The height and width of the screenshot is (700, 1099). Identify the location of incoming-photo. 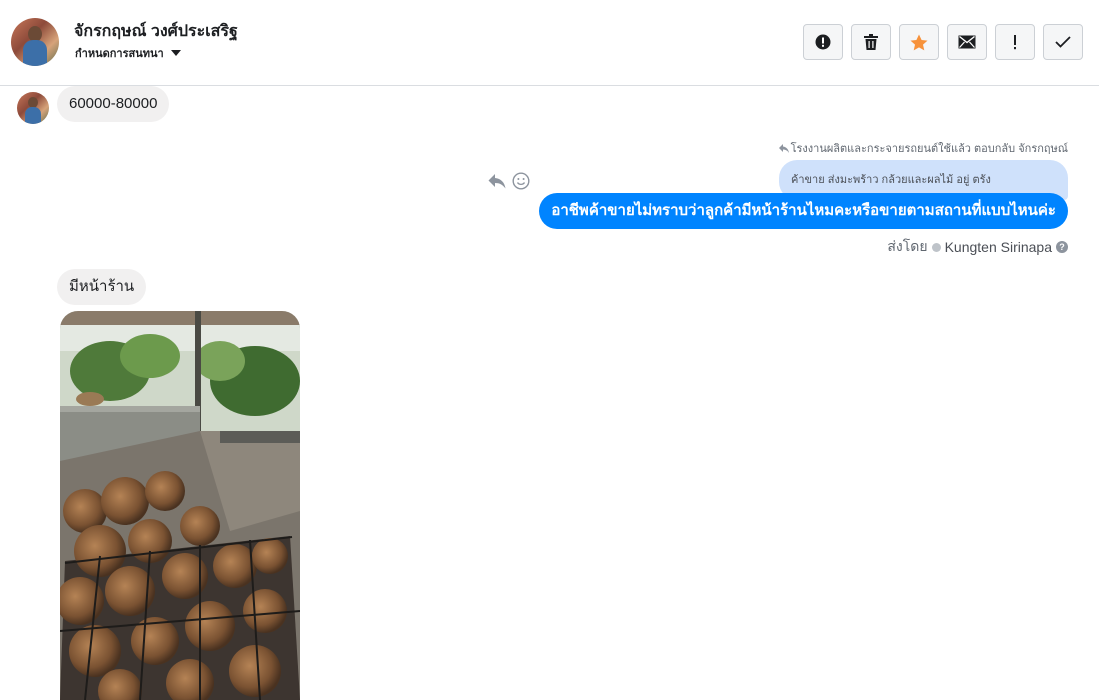
(180, 505).